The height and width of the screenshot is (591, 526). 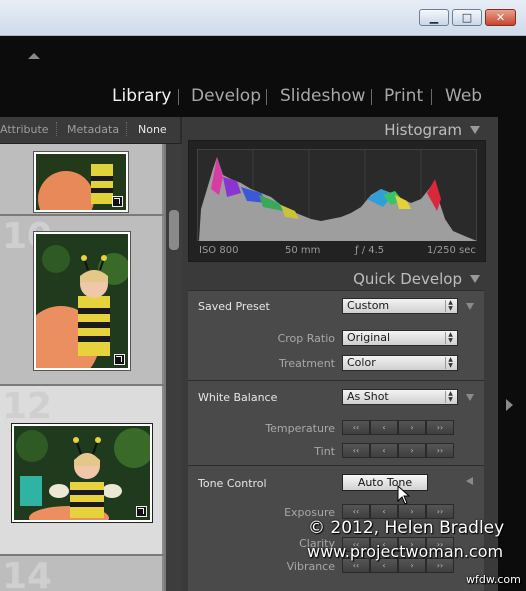 What do you see at coordinates (400, 338) in the screenshot?
I see `crop-ratio-dropdown: Original ▲ ▼` at bounding box center [400, 338].